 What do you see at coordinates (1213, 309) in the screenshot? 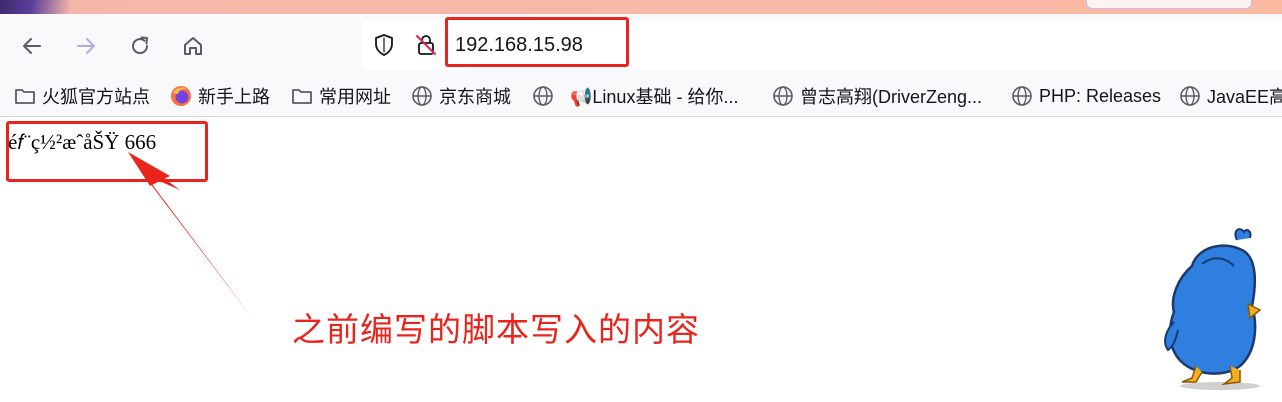
I see `blue-bird-mascot` at bounding box center [1213, 309].